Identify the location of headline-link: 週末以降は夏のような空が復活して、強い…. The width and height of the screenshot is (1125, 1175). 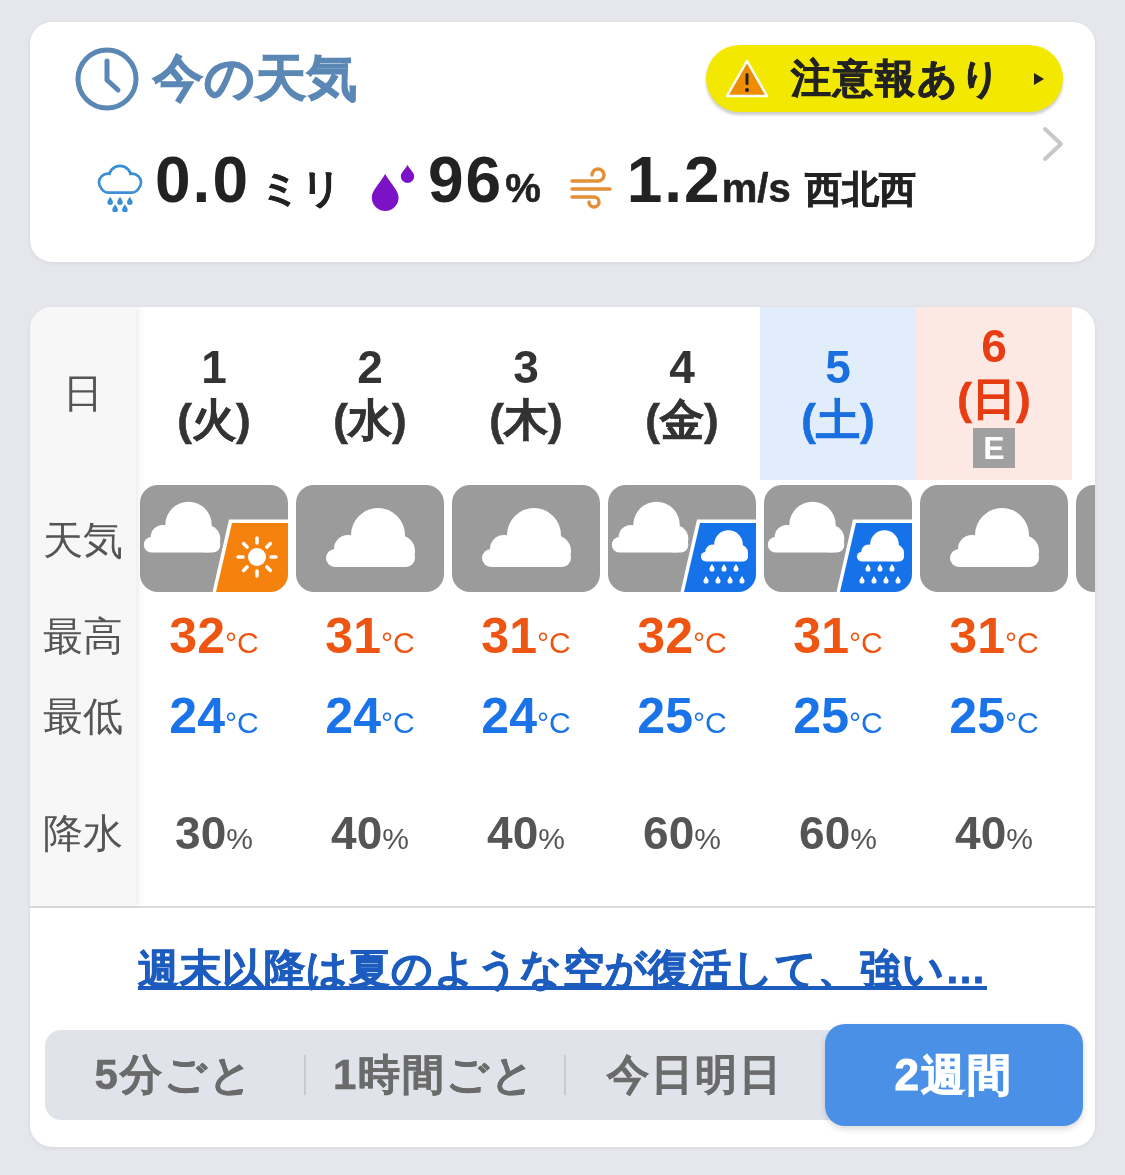
(562, 969).